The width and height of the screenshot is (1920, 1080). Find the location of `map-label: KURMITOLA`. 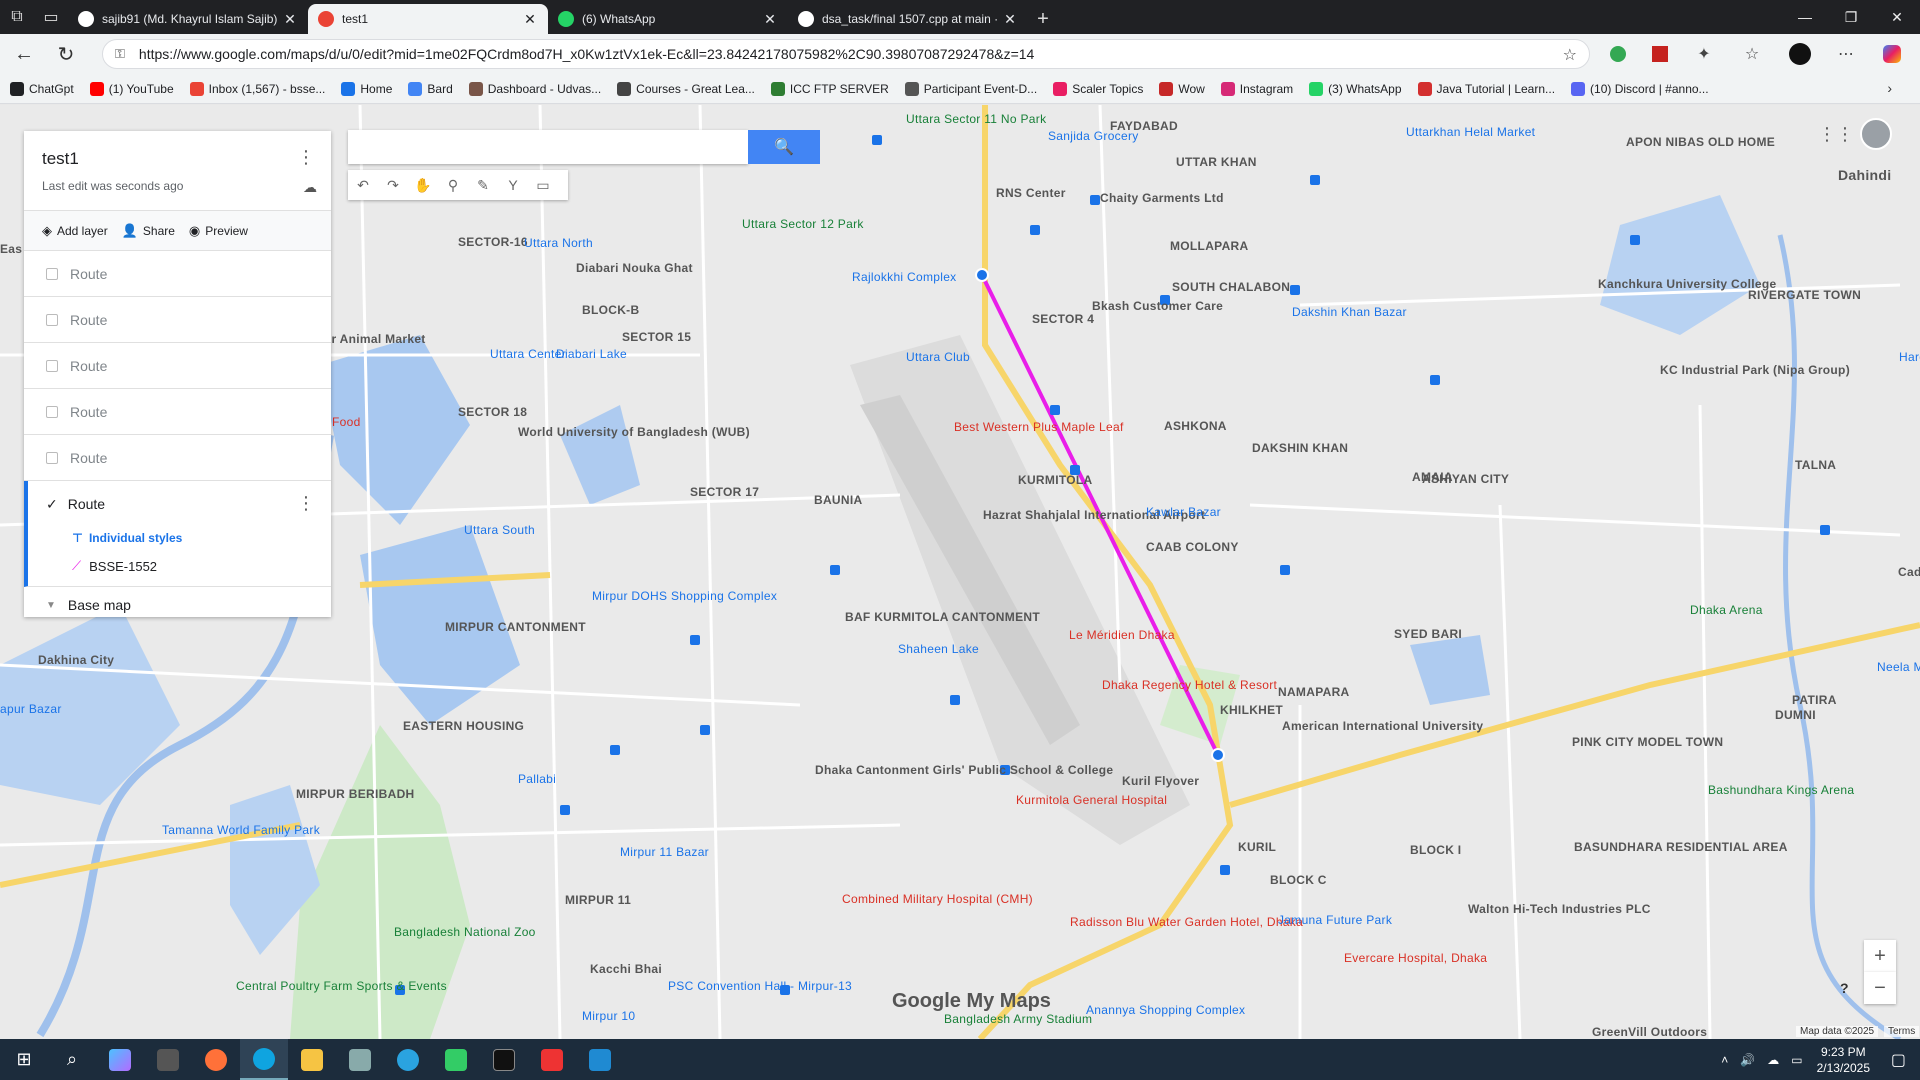

map-label: KURMITOLA is located at coordinates (1055, 480).